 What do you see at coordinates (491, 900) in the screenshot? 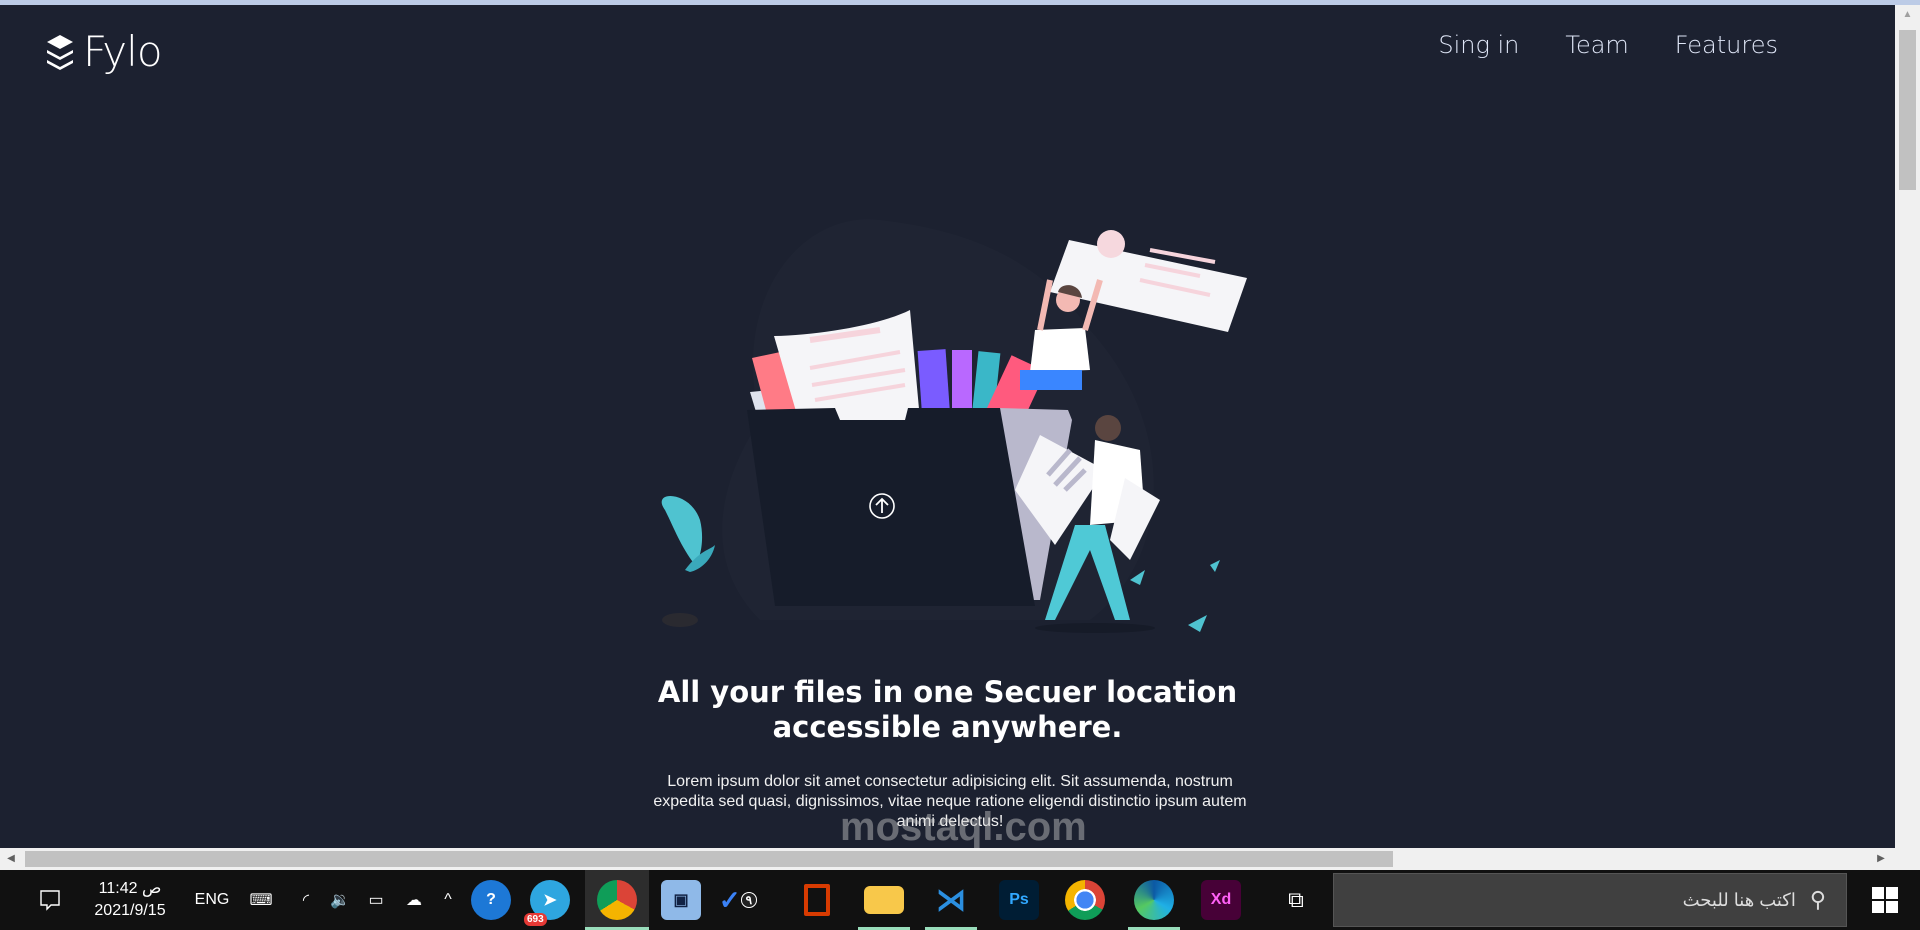
I see `help-icon: ?` at bounding box center [491, 900].